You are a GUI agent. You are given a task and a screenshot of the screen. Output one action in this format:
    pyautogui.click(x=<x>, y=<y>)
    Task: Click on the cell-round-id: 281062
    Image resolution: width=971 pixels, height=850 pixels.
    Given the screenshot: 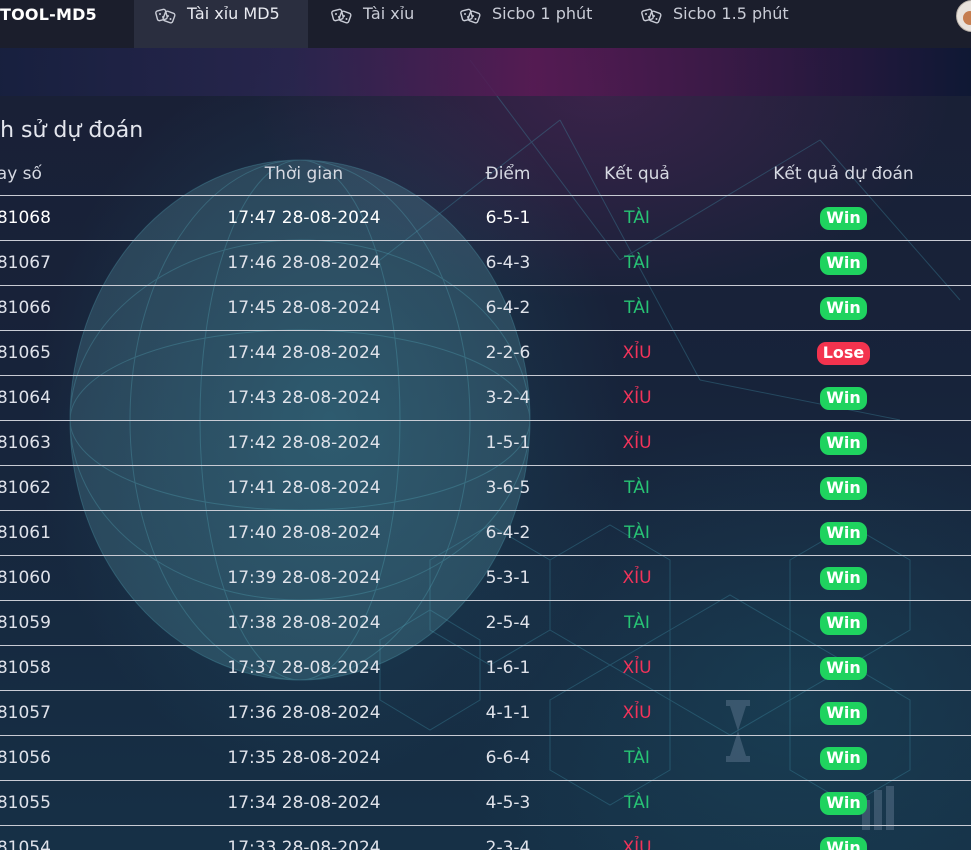 What is the action you would take?
    pyautogui.click(x=75, y=488)
    